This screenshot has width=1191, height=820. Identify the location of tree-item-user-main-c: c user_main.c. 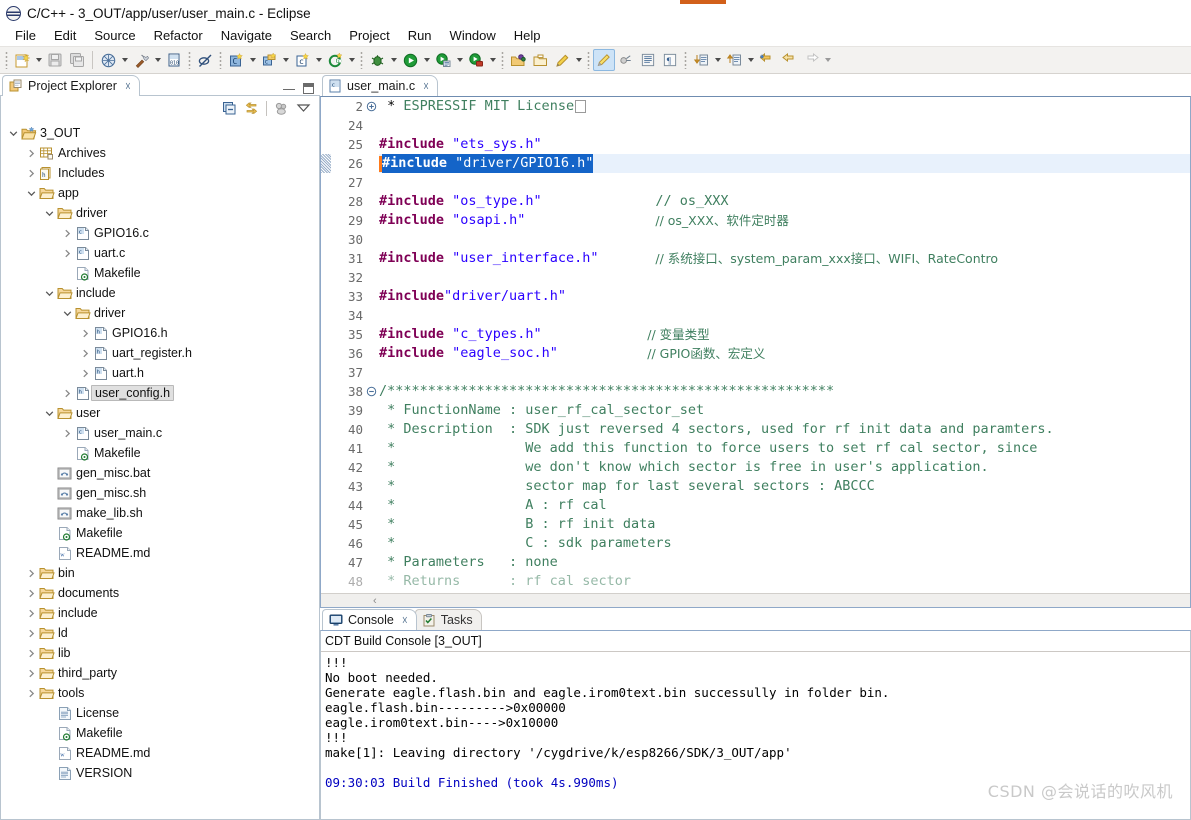
(160, 433).